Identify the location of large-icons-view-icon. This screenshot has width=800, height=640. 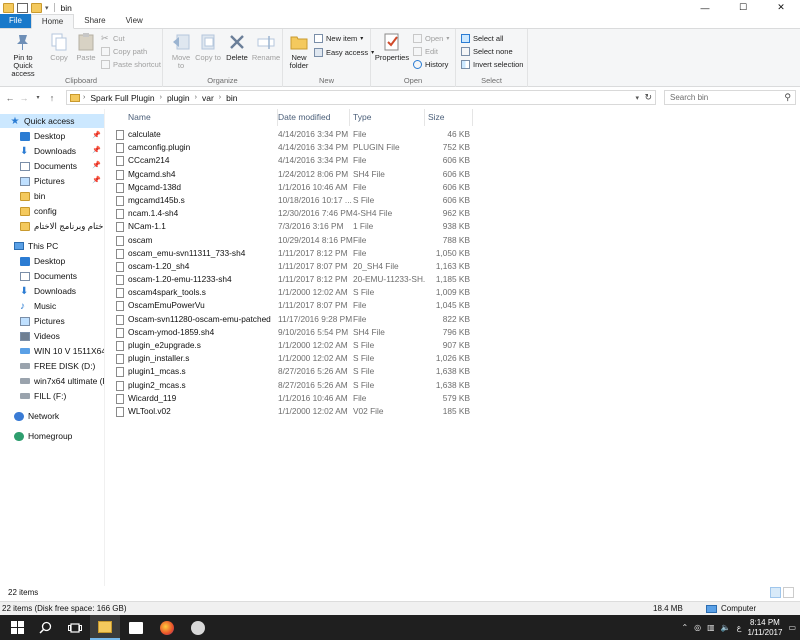
(788, 592).